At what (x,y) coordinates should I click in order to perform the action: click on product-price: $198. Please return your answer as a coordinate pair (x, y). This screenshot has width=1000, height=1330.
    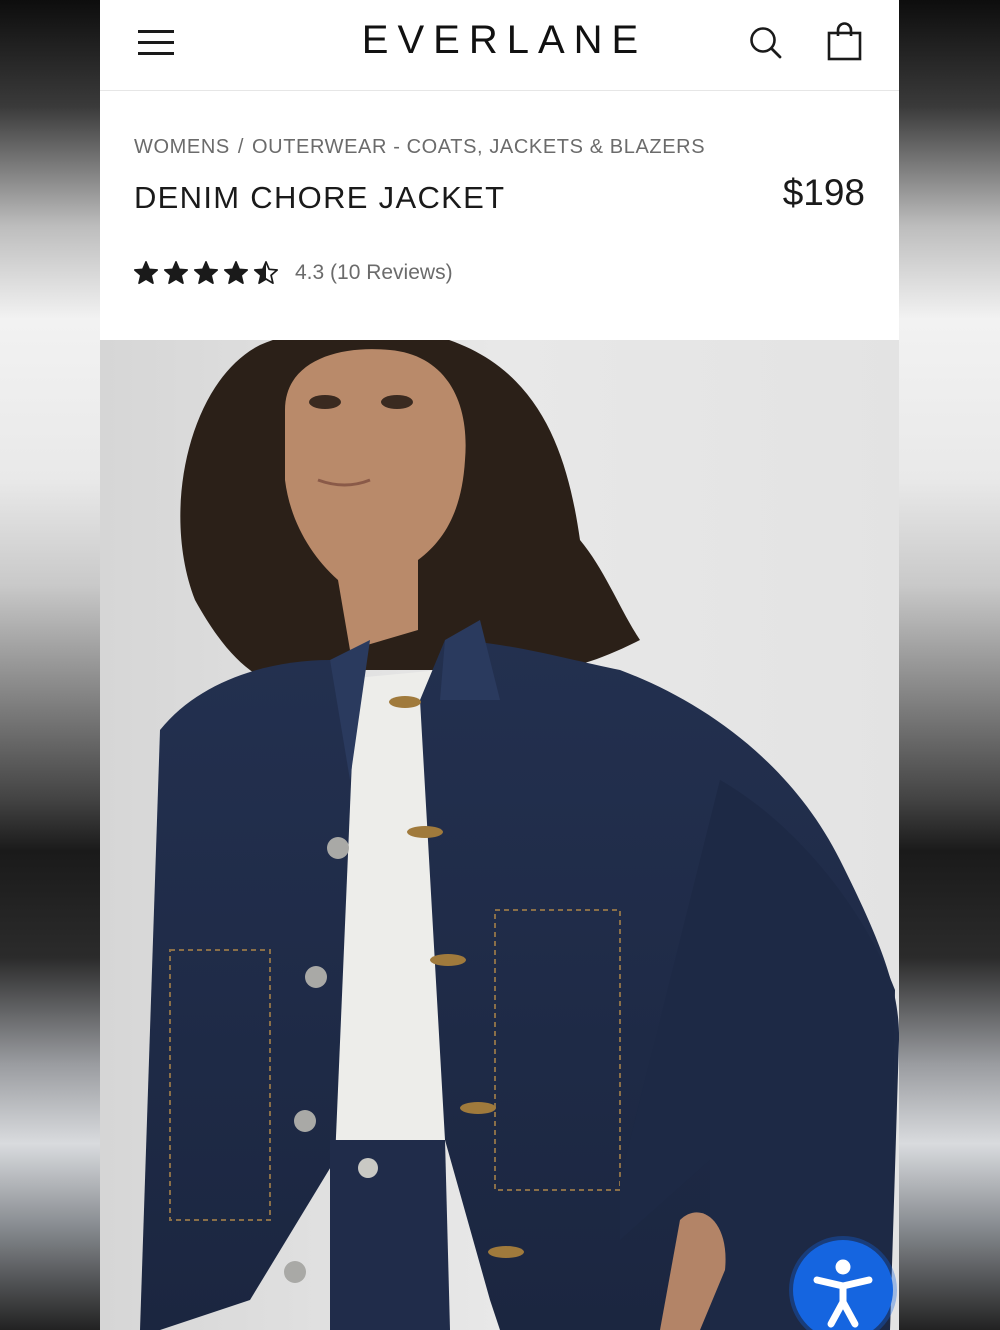
    Looking at the image, I should click on (823, 192).